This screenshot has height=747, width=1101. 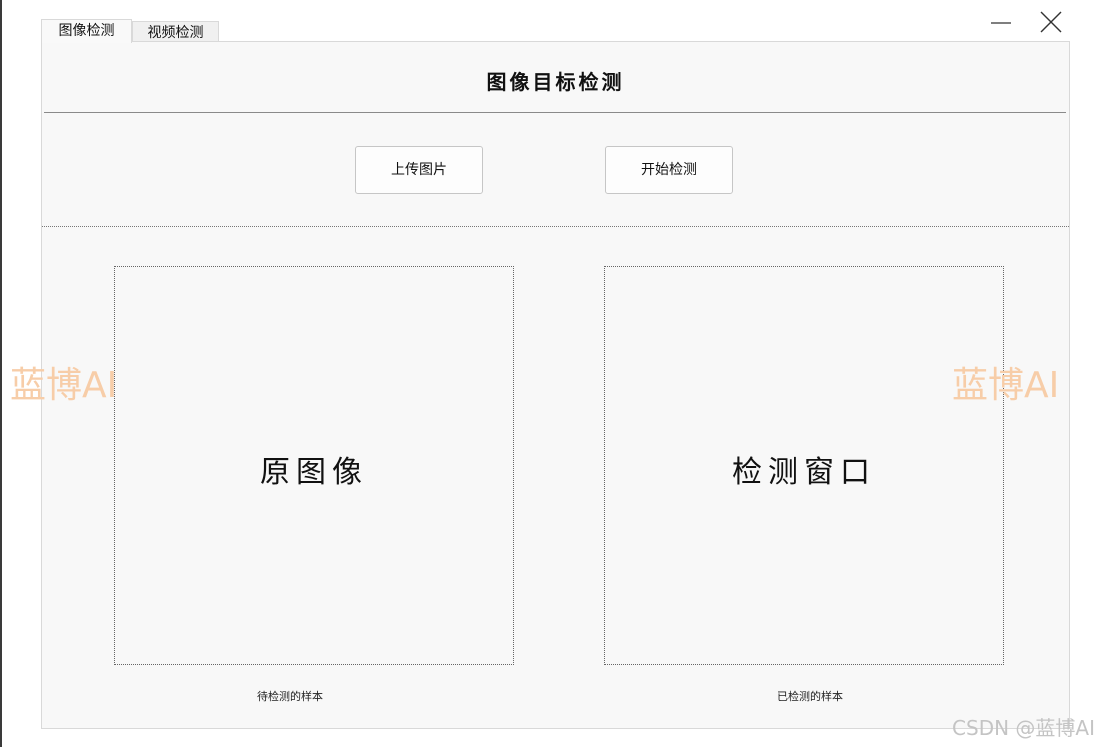 What do you see at coordinates (1, 373) in the screenshot?
I see `window-edge` at bounding box center [1, 373].